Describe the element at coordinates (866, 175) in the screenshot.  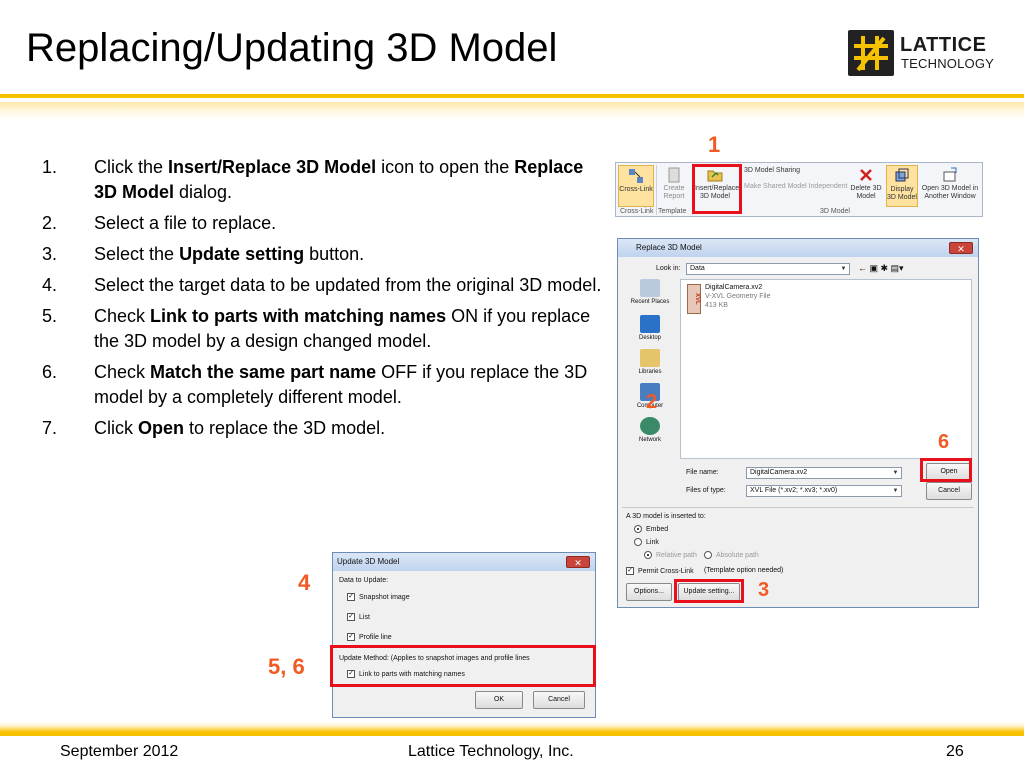
I see `delete-icon` at that location.